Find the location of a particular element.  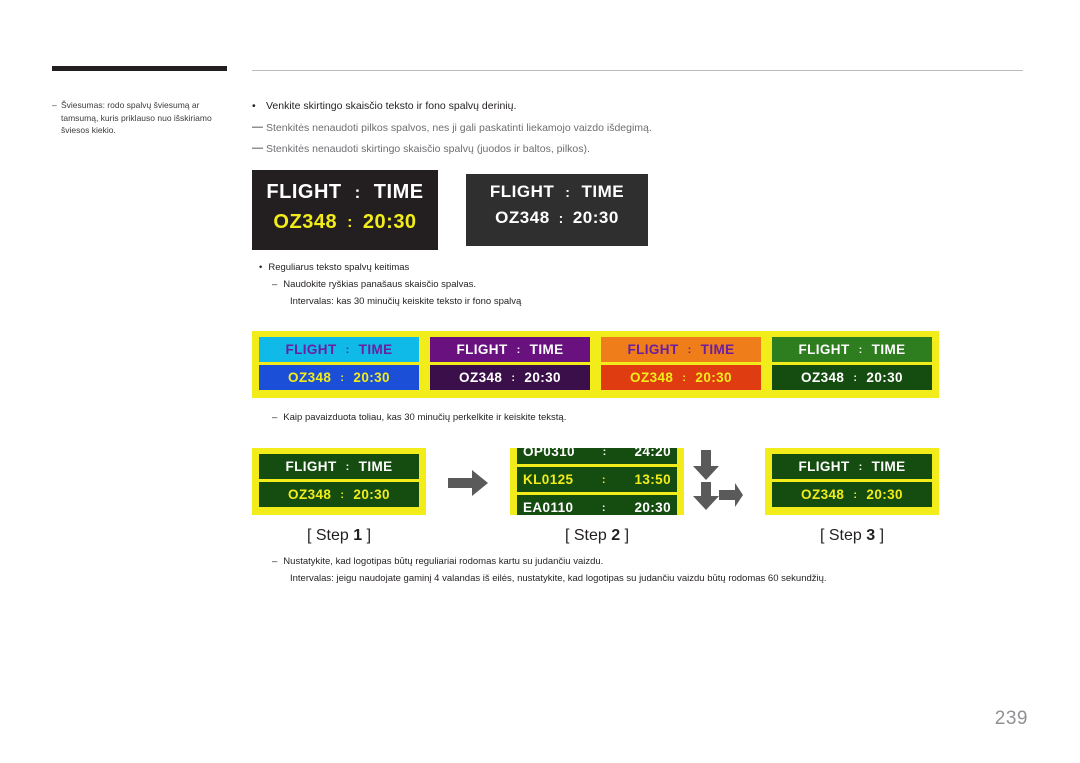

board-row: OP0310 : 24:20 is located at coordinates (597, 456).